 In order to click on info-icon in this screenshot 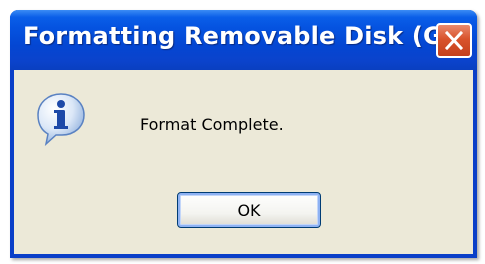, I will do `click(61, 119)`.